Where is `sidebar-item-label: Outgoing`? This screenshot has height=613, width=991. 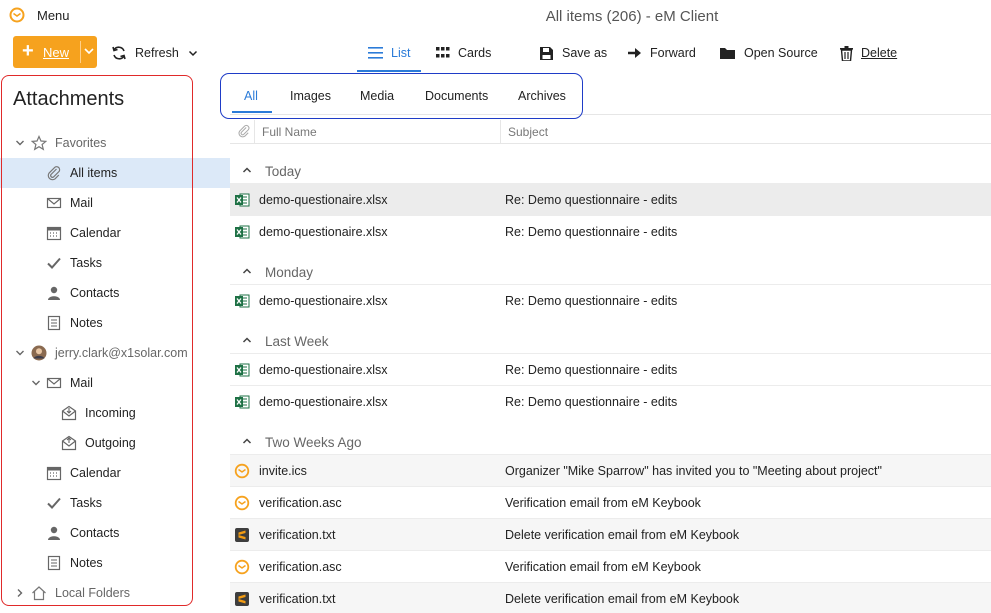
sidebar-item-label: Outgoing is located at coordinates (110, 443).